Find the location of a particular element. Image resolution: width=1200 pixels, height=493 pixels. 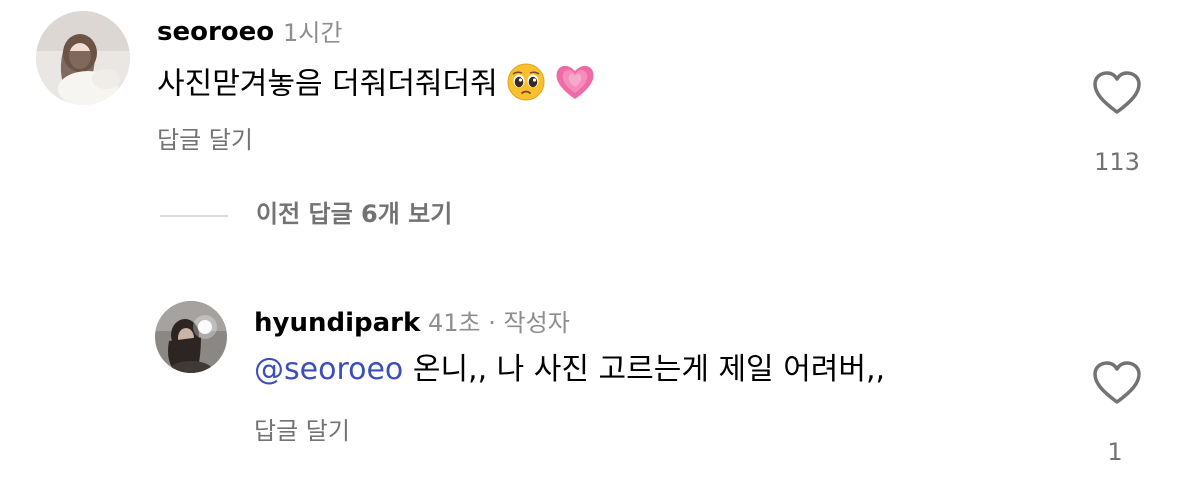

like-count: 1 is located at coordinates (1115, 452).